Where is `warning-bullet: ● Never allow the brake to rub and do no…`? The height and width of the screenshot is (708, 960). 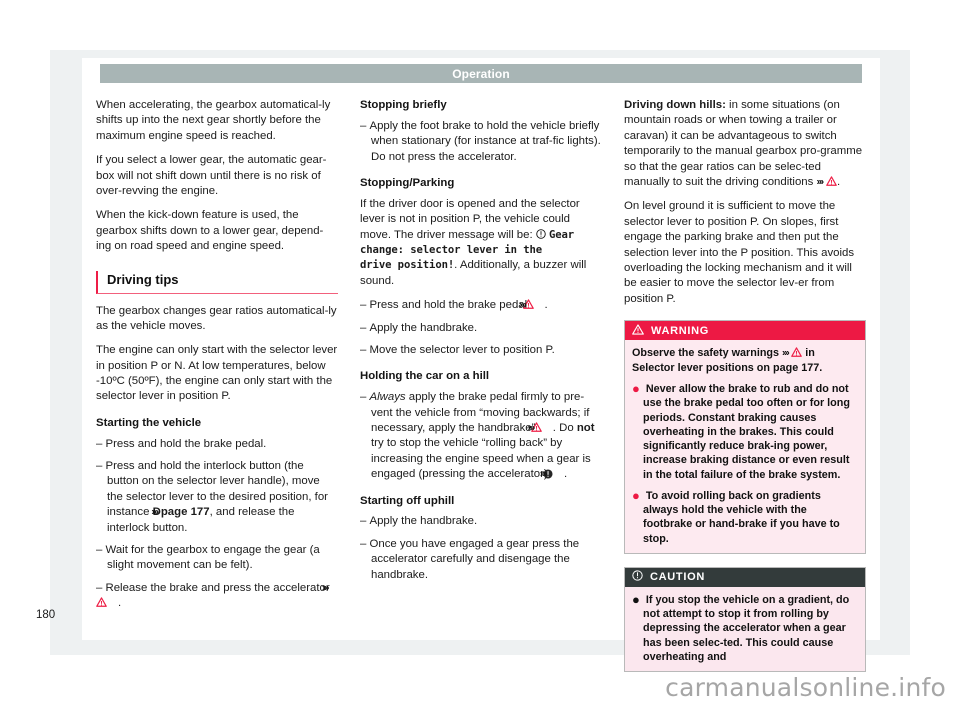 warning-bullet: ● Never allow the brake to rub and do no… is located at coordinates (745, 432).